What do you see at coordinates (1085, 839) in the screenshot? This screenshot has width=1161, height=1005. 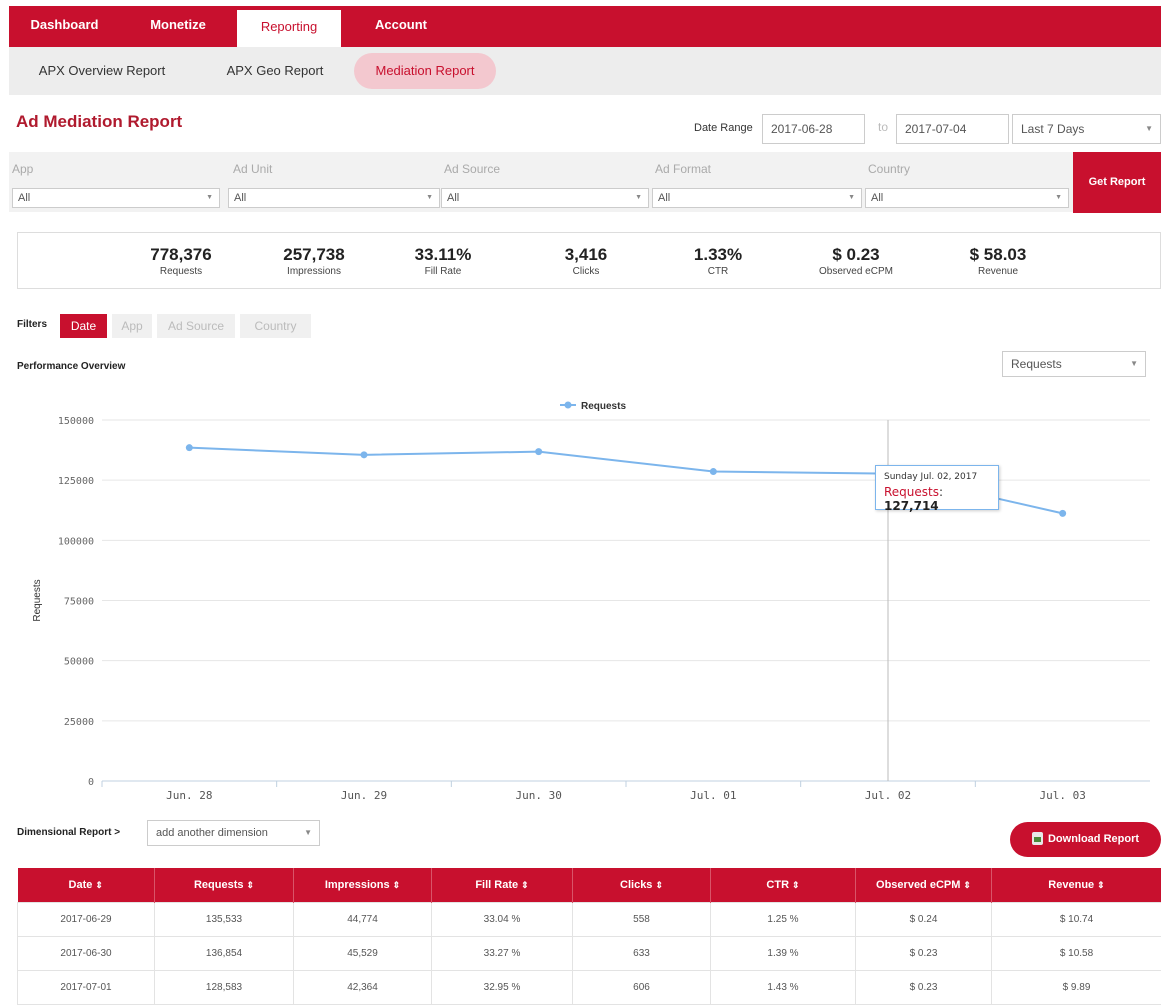 I see `download-report-button: Download Report` at bounding box center [1085, 839].